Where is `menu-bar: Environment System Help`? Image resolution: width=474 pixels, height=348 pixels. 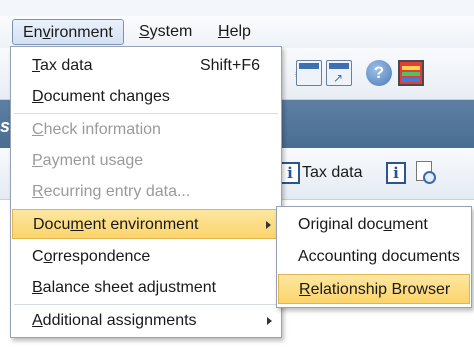 menu-bar: Environment System Help is located at coordinates (237, 32).